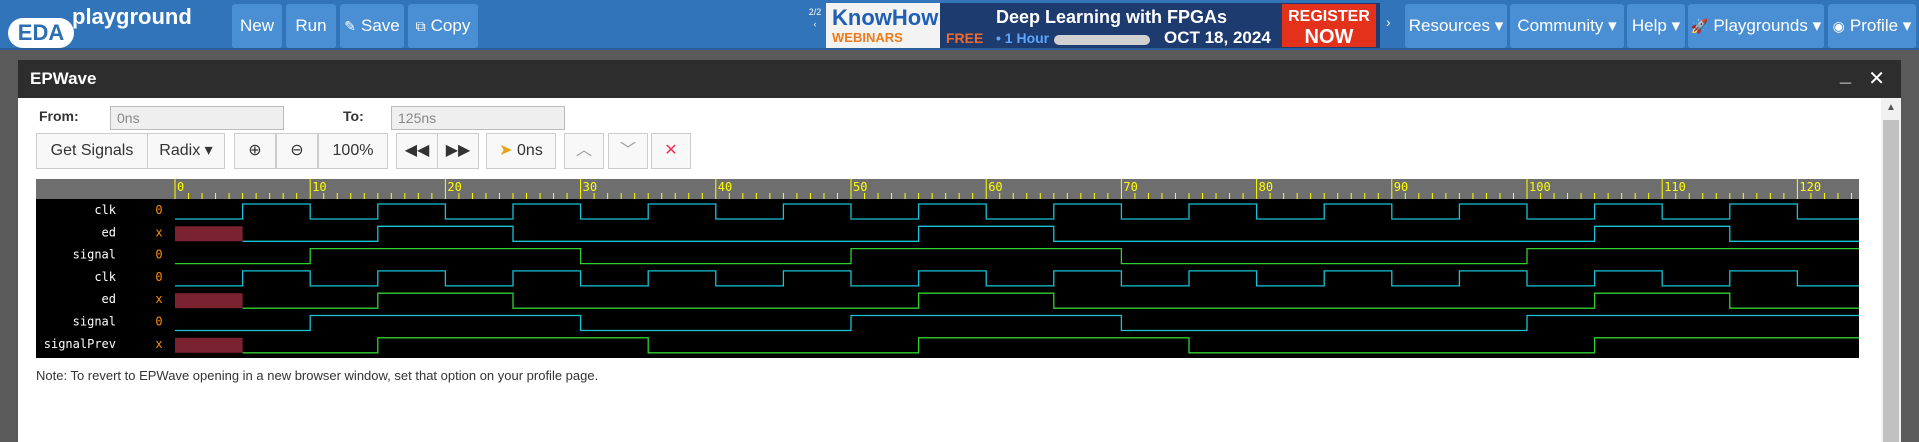  I want to click on fast-backward-icon: ◀◀, so click(417, 150).